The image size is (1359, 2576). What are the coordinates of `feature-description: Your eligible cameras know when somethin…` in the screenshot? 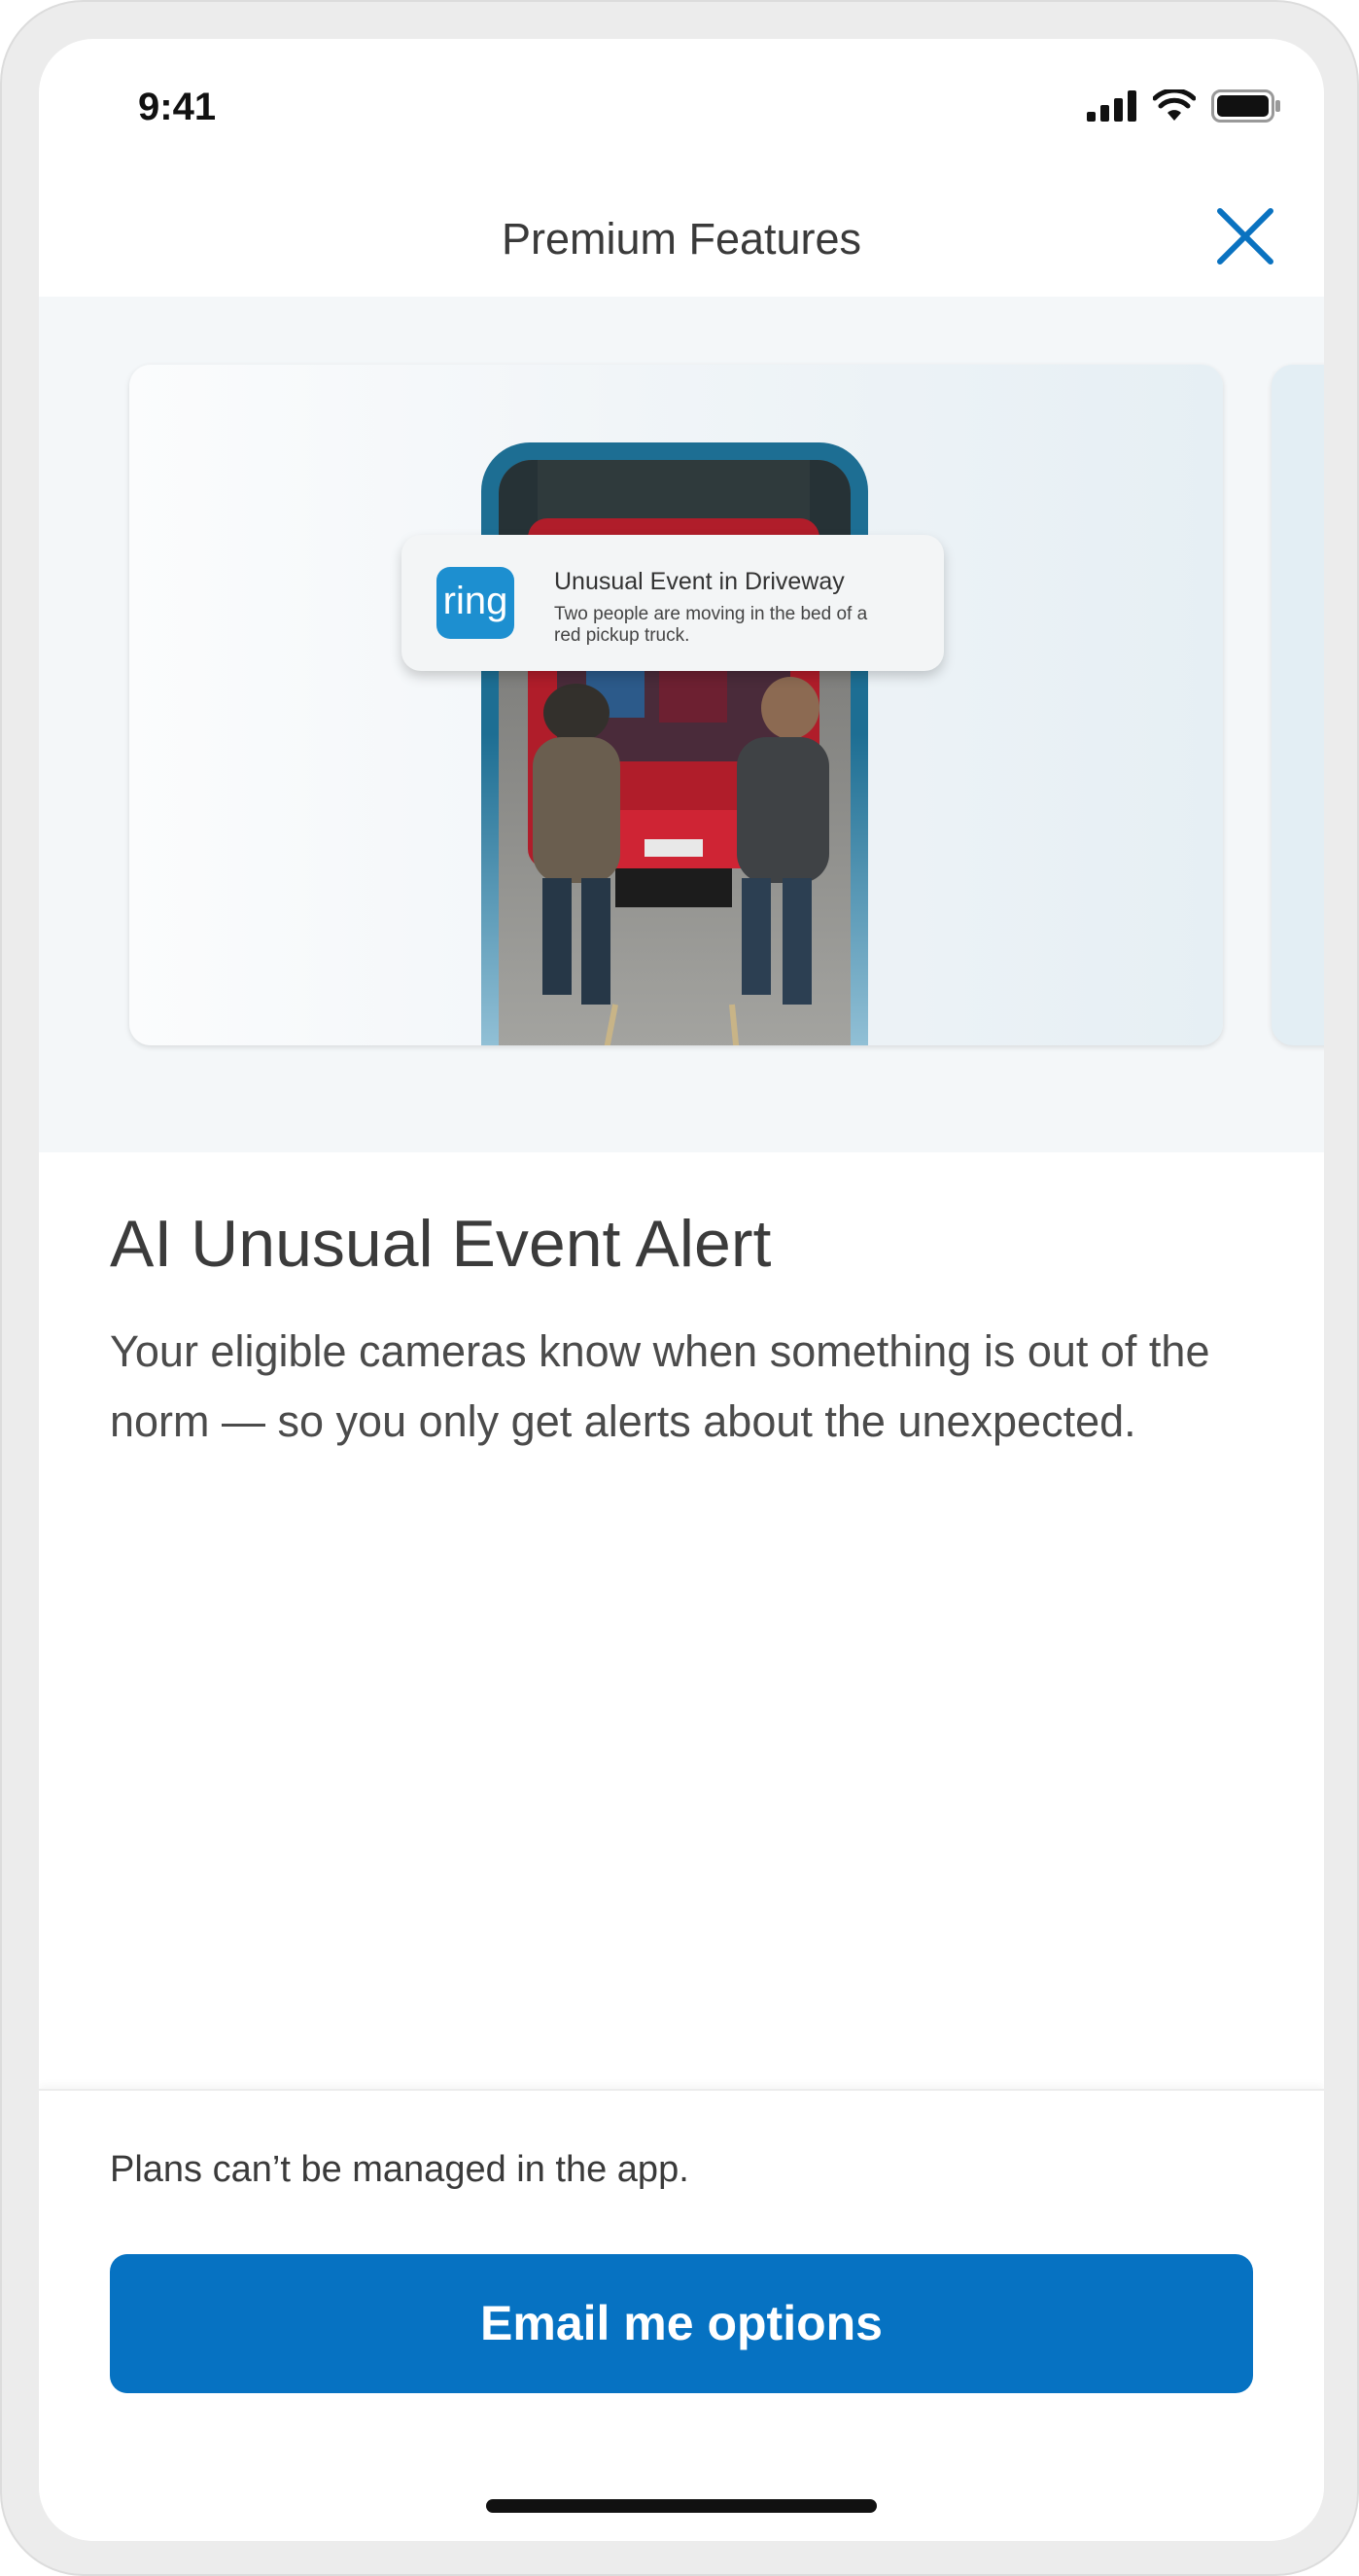 It's located at (660, 1386).